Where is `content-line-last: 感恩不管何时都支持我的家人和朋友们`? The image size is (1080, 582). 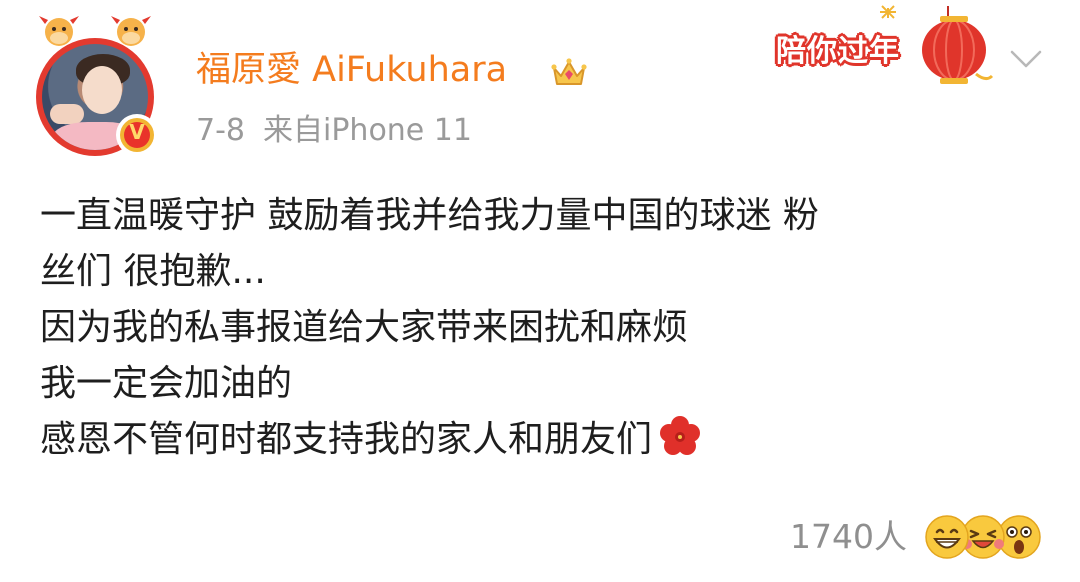 content-line-last: 感恩不管何时都支持我的家人和朋友们 is located at coordinates (540, 440).